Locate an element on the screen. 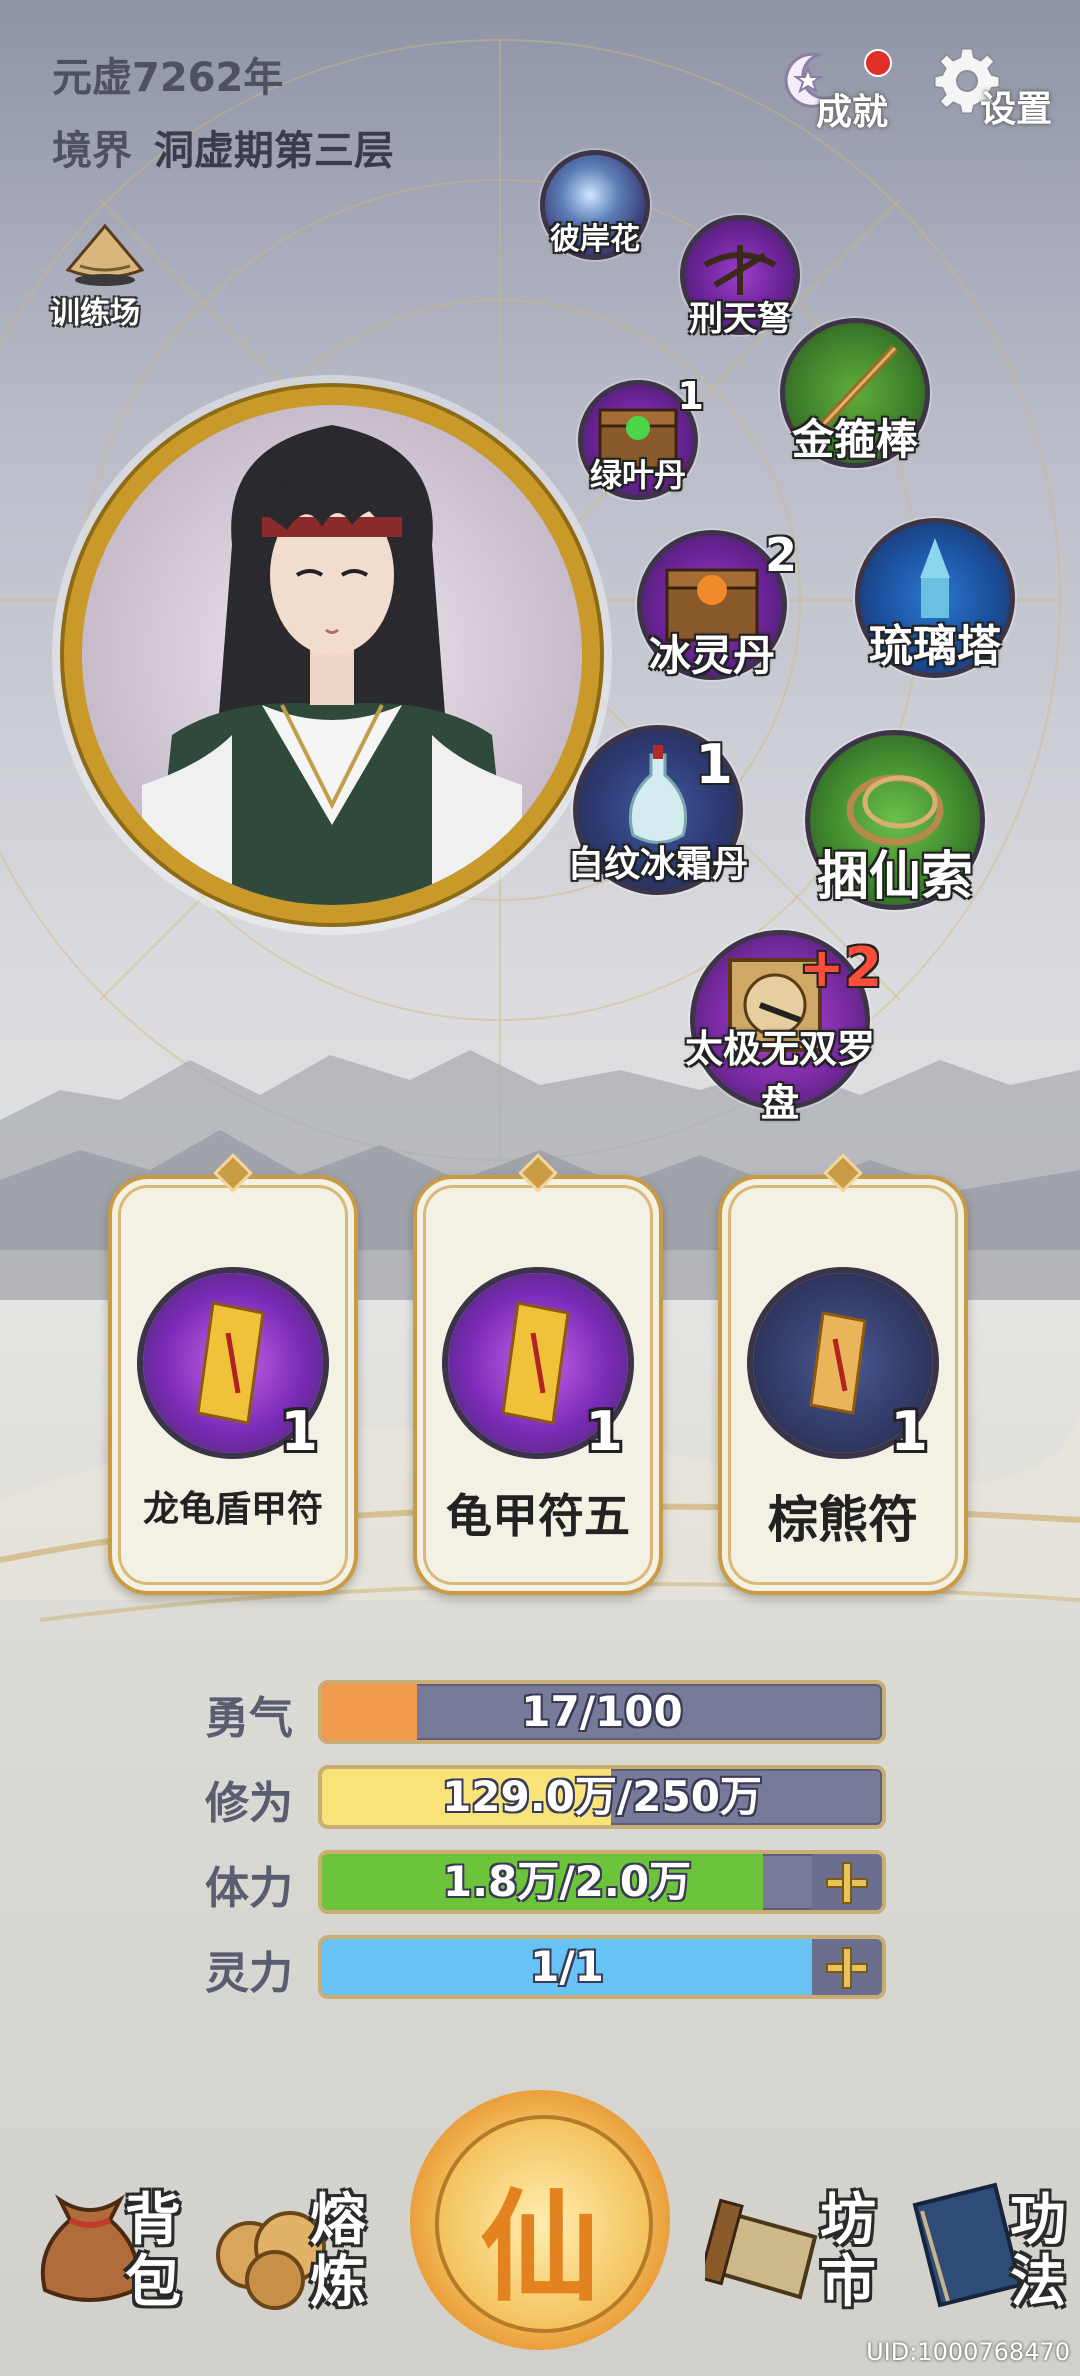  talisman-card: 1 棕熊符 is located at coordinates (843, 1374).